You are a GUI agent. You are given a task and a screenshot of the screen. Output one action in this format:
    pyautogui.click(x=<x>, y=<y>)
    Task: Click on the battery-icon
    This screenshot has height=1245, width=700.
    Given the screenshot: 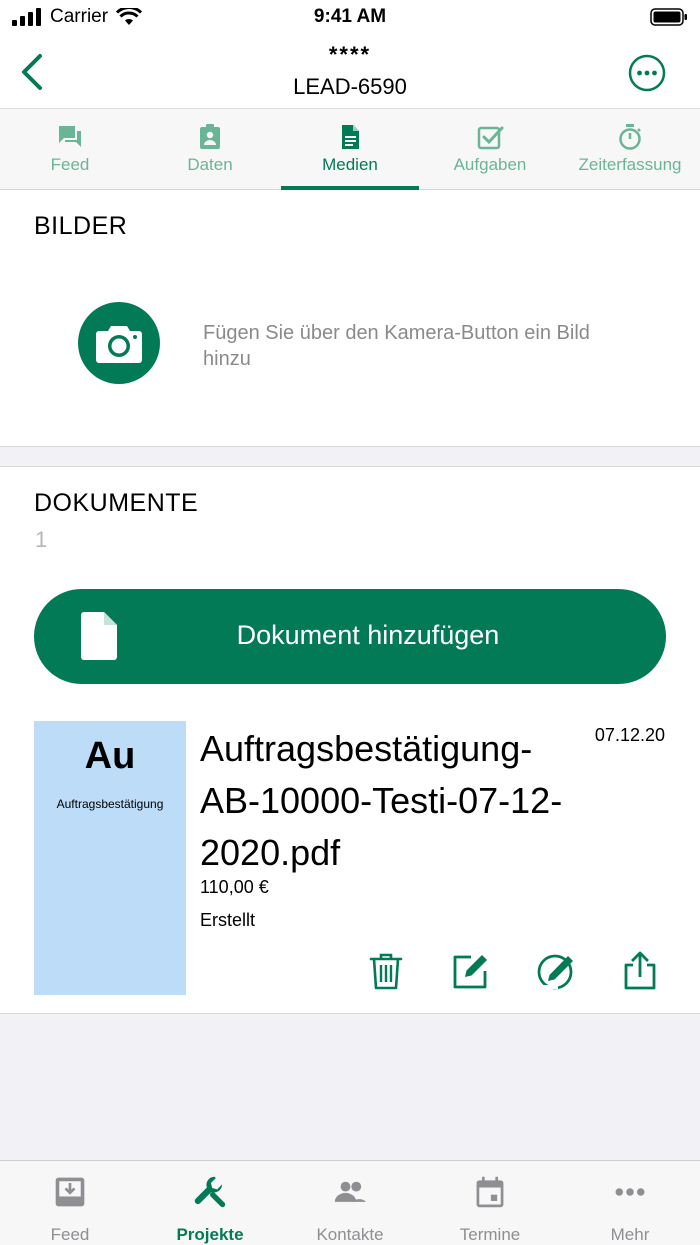 What is the action you would take?
    pyautogui.click(x=668, y=17)
    